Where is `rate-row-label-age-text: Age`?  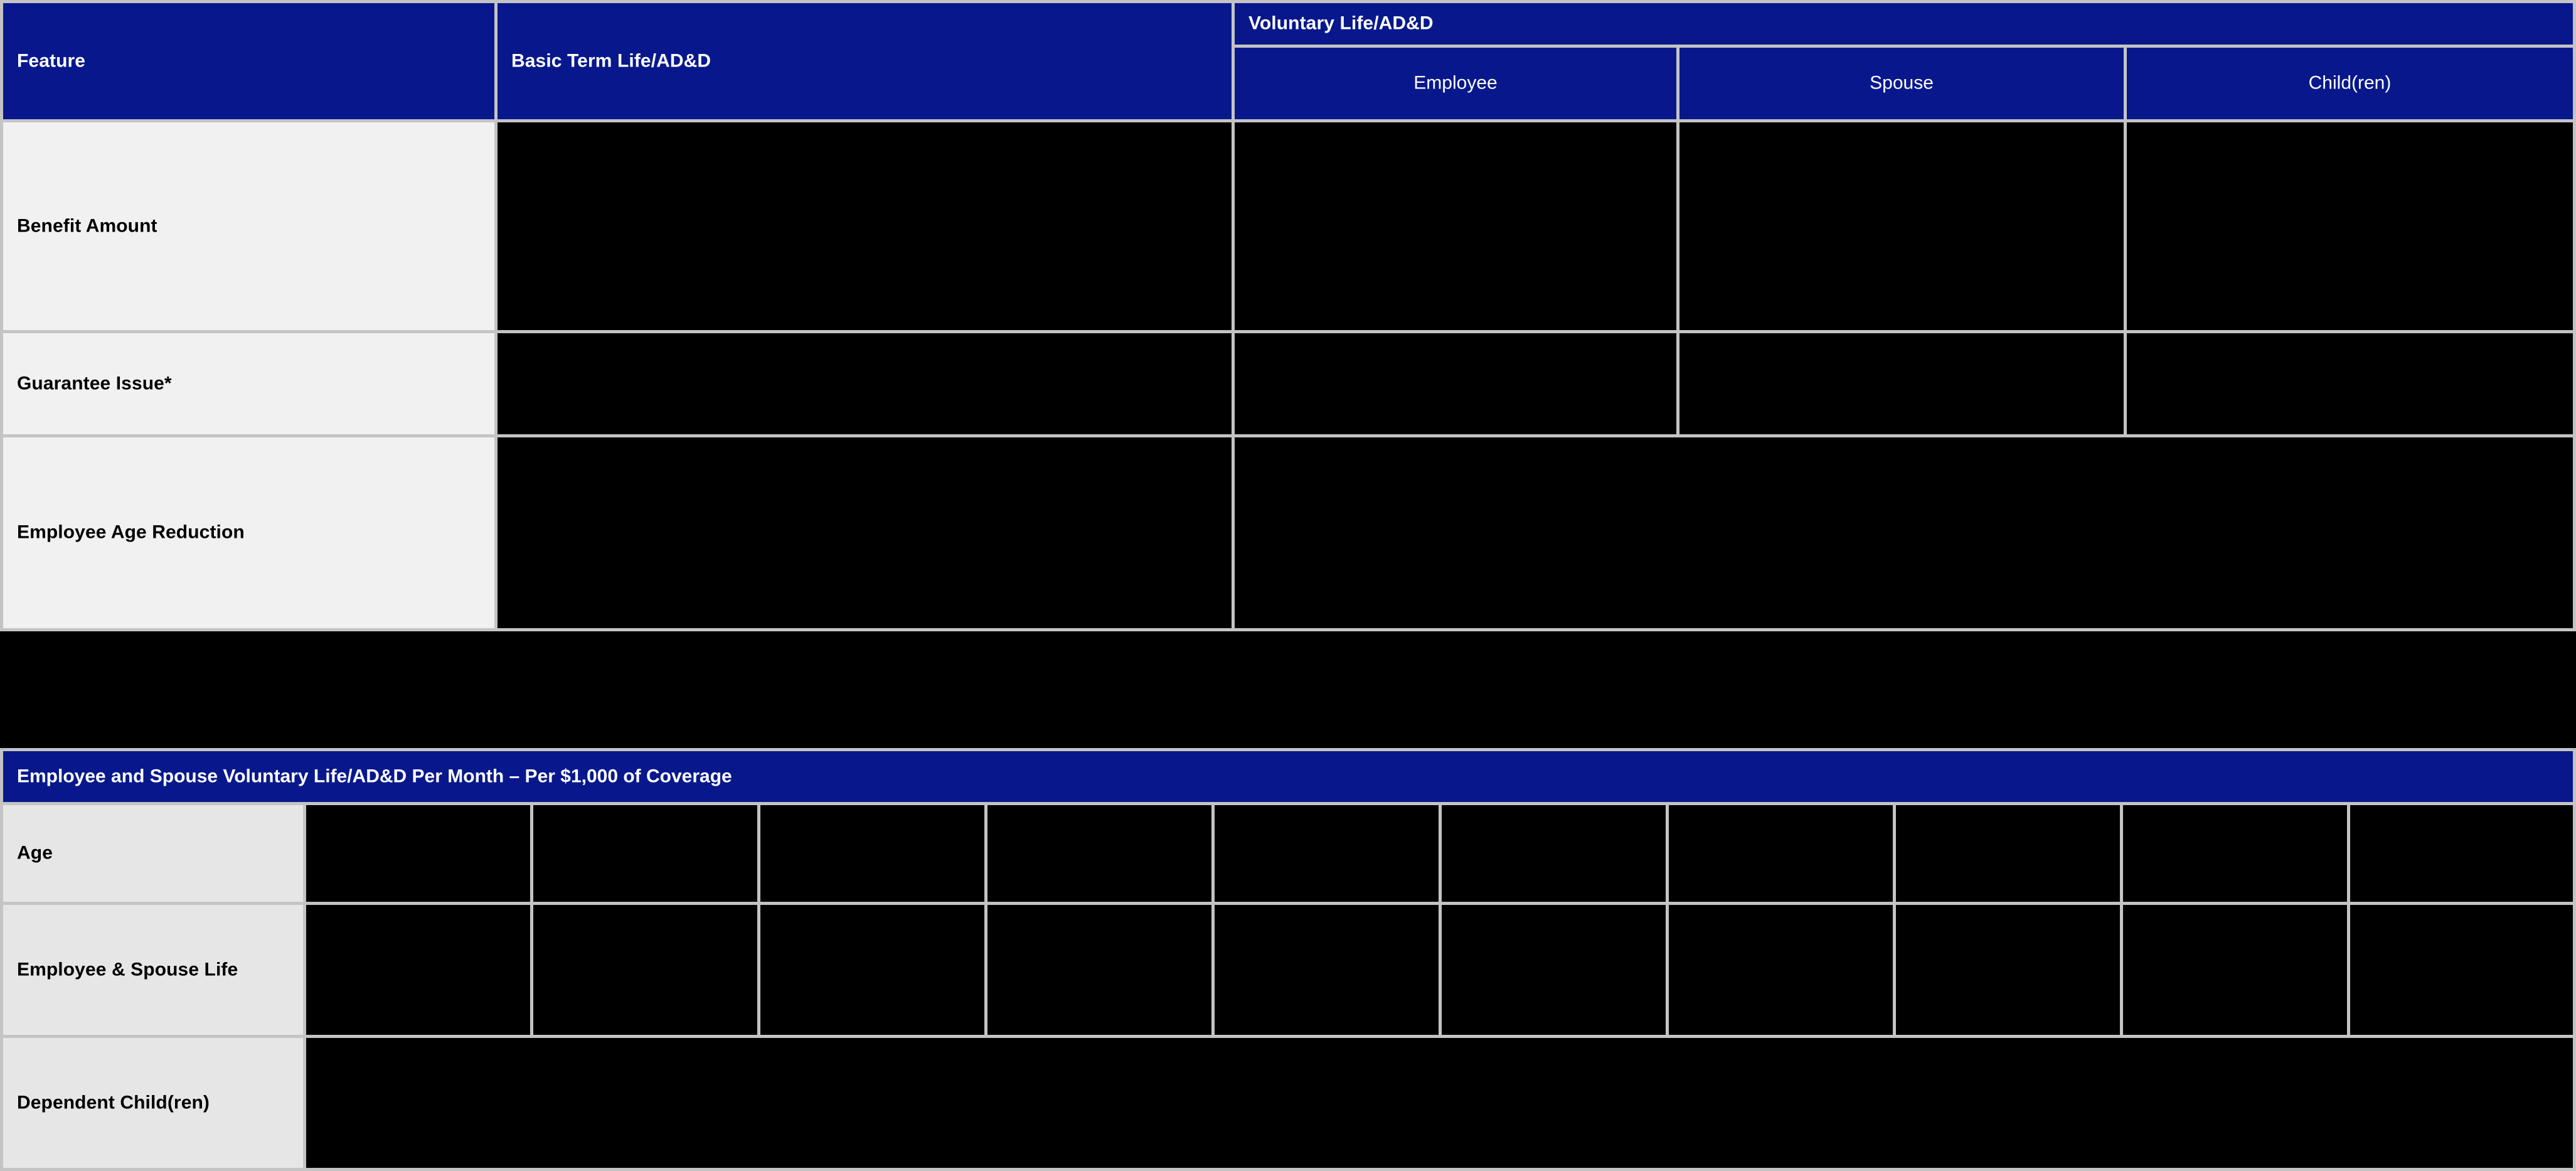 rate-row-label-age-text: Age is located at coordinates (35, 853).